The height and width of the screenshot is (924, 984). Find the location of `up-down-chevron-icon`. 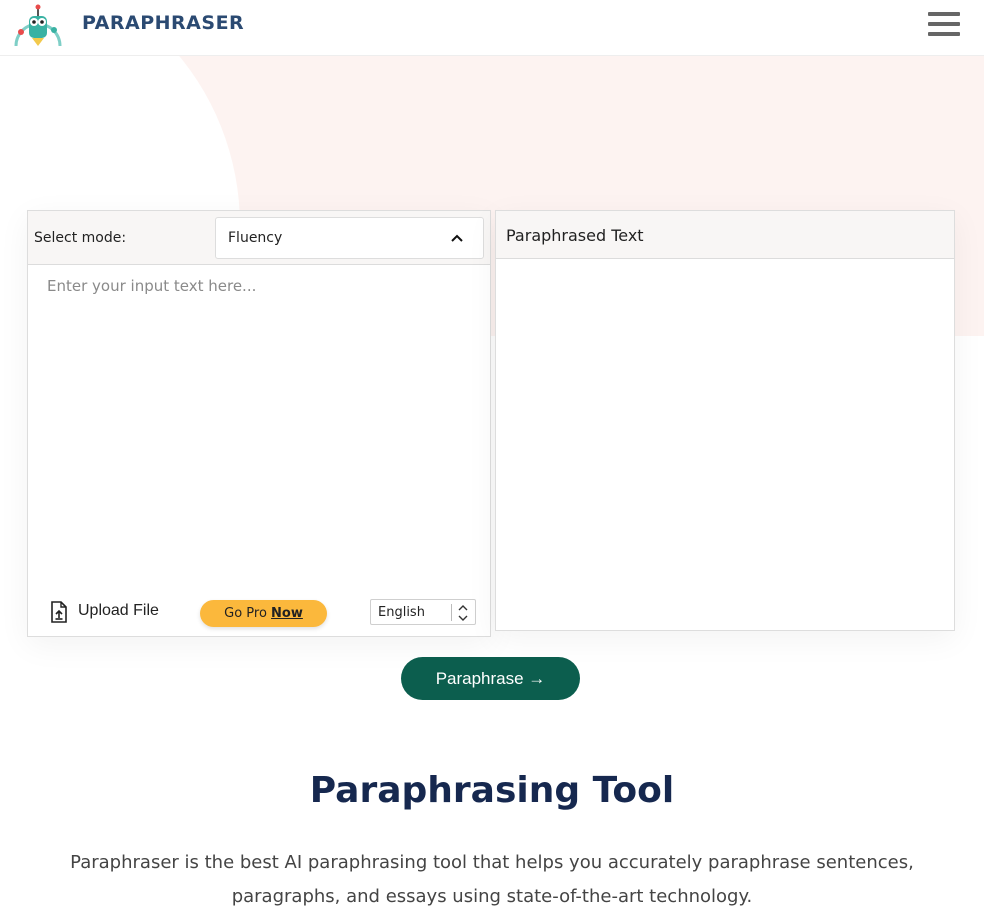

up-down-chevron-icon is located at coordinates (463, 613).